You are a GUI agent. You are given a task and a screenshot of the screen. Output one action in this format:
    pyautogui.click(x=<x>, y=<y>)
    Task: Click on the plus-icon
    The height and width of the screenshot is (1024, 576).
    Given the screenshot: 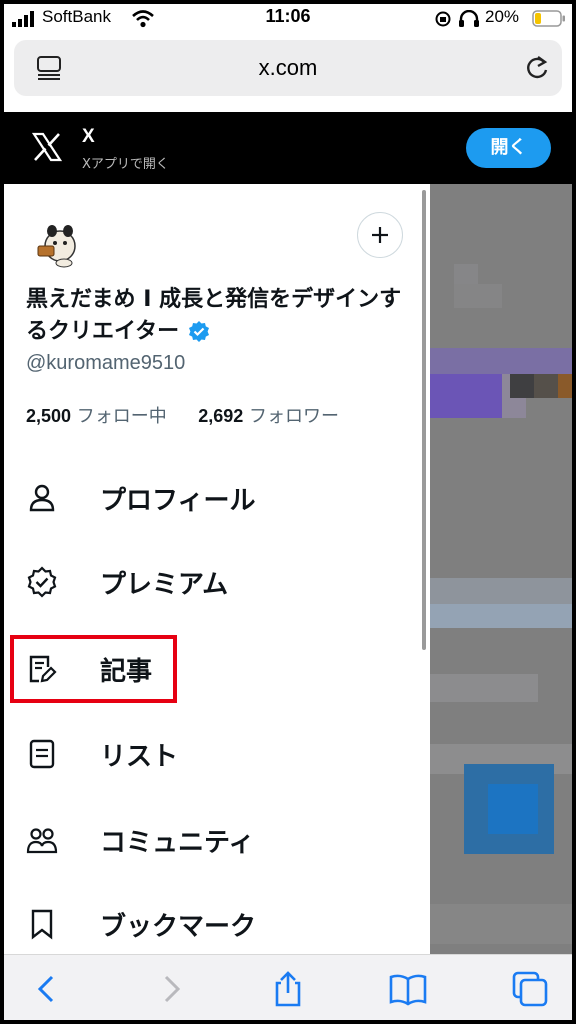 What is the action you would take?
    pyautogui.click(x=380, y=235)
    